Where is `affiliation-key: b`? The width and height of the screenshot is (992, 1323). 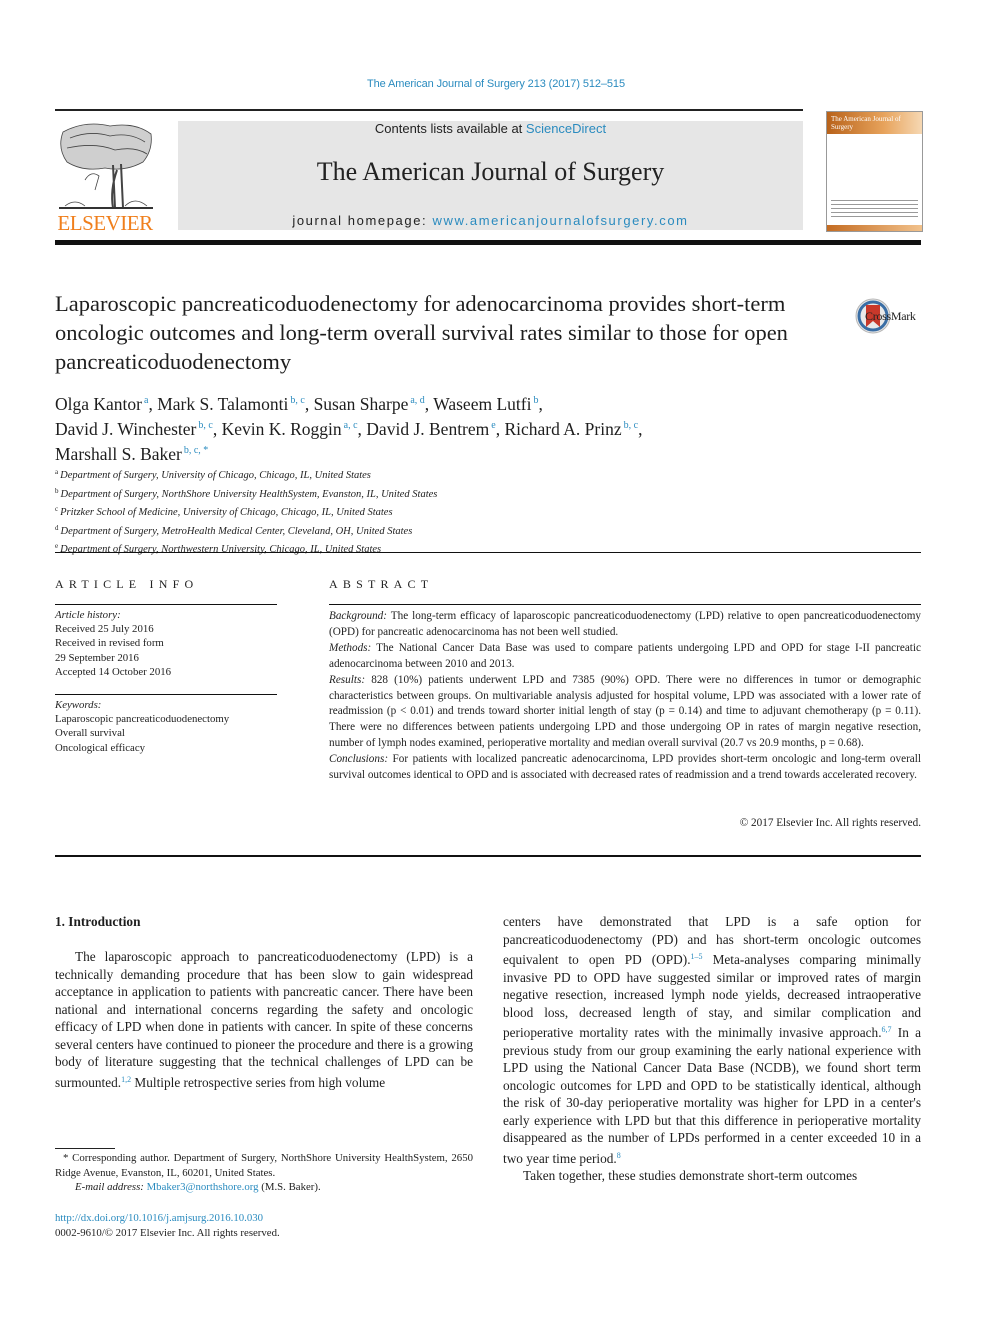 affiliation-key: b is located at coordinates (57, 490).